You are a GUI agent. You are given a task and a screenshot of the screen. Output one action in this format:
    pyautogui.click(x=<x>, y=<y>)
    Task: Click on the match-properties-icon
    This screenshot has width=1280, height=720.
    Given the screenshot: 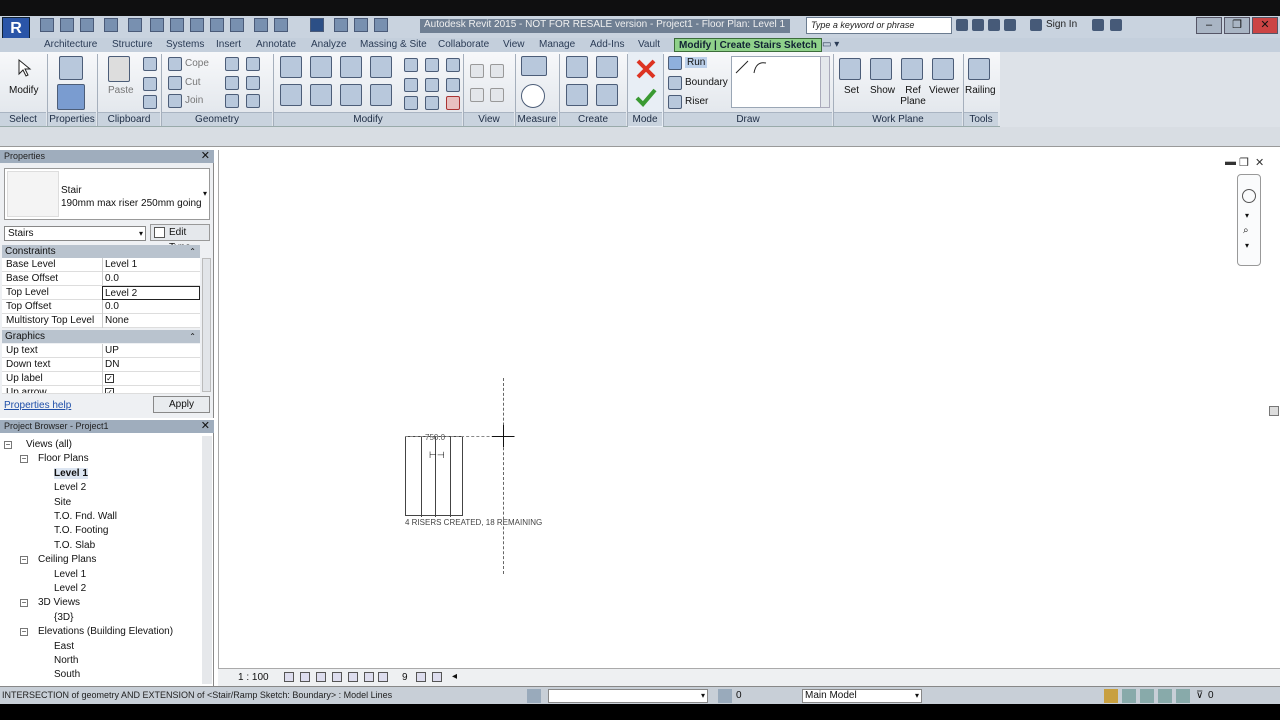 What is the action you would take?
    pyautogui.click(x=150, y=102)
    